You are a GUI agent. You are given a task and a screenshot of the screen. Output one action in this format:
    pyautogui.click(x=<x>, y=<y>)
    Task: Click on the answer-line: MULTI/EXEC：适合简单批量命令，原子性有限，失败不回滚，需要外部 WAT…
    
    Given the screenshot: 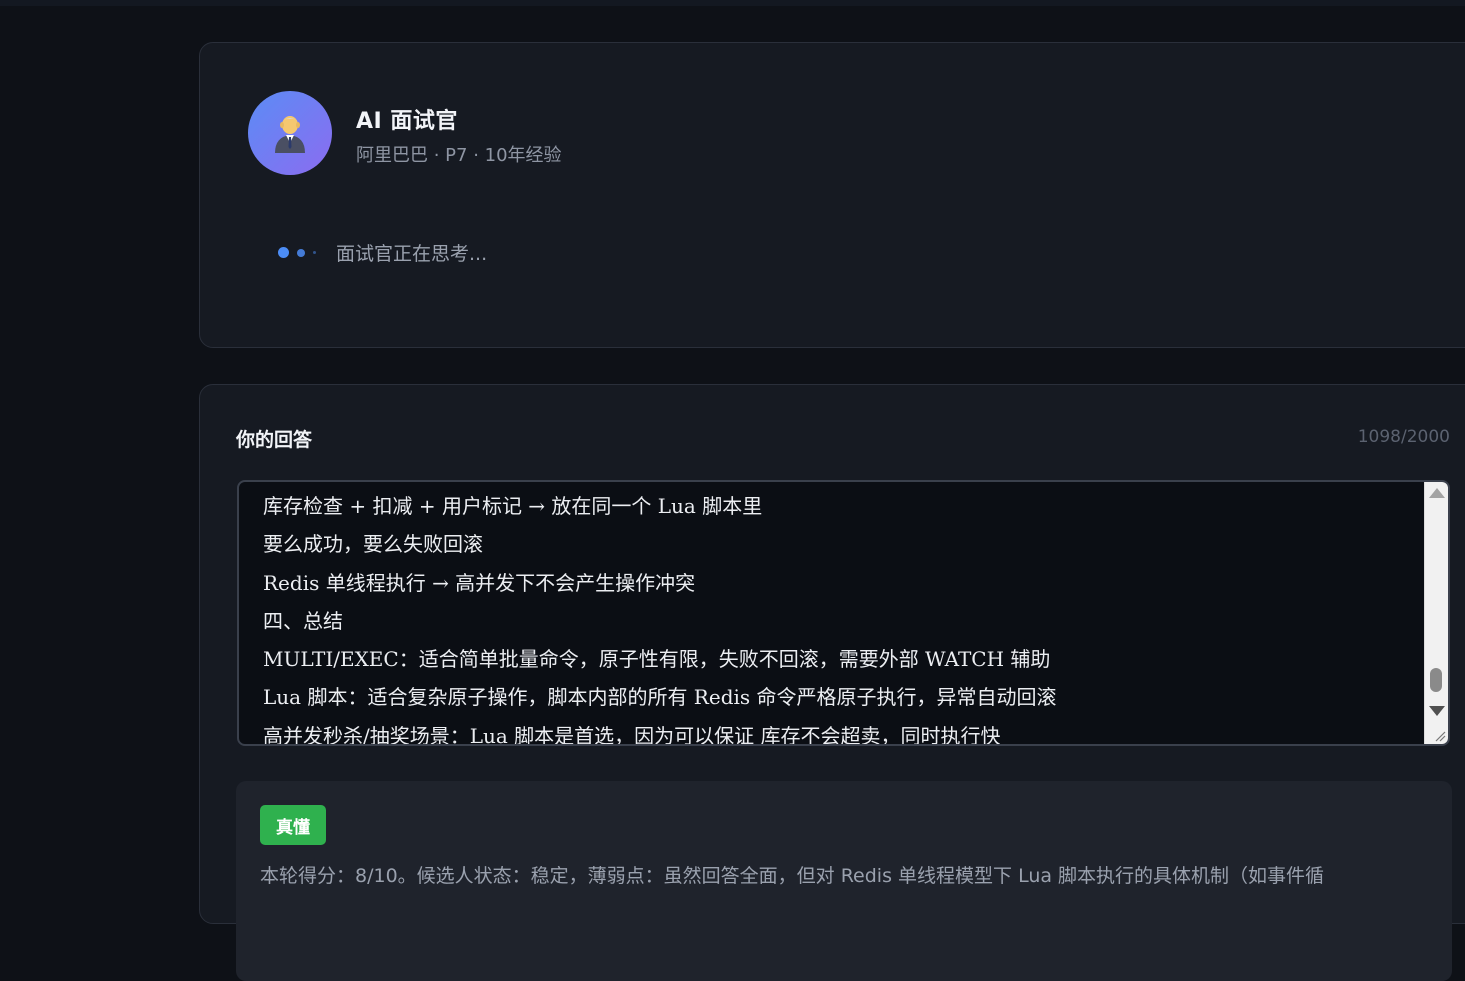 What is the action you would take?
    pyautogui.click(x=657, y=659)
    